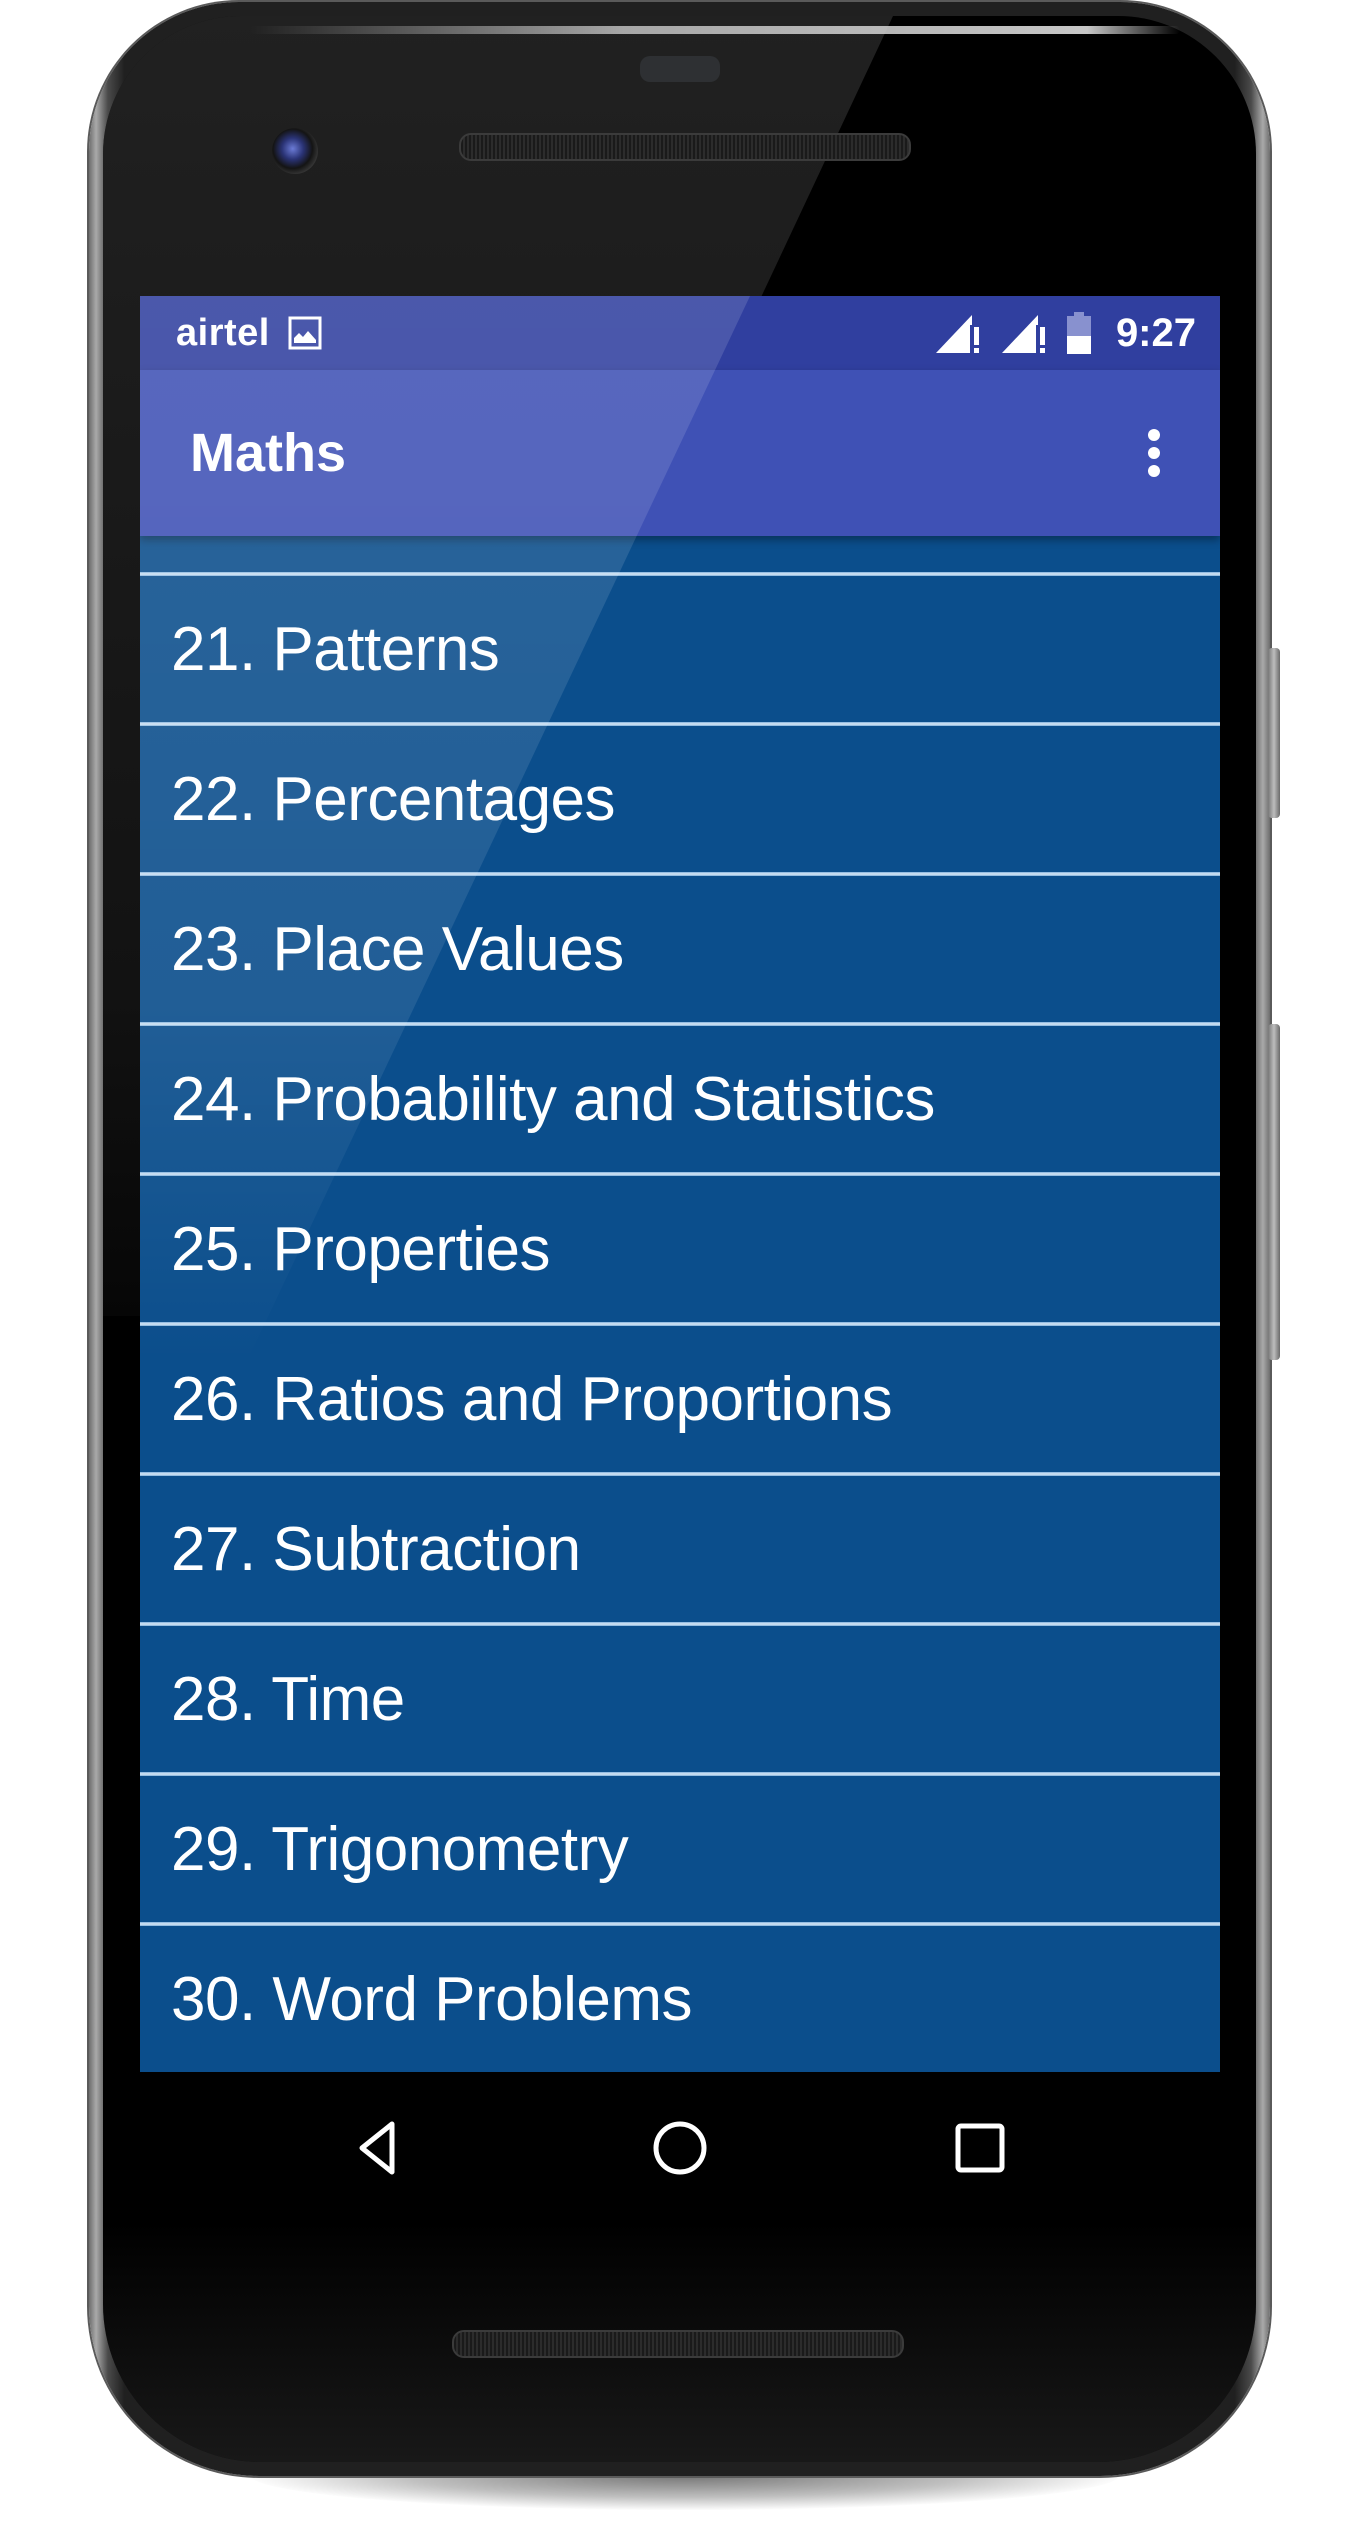 The image size is (1370, 2534). What do you see at coordinates (680, 69) in the screenshot?
I see `proximity-sensor` at bounding box center [680, 69].